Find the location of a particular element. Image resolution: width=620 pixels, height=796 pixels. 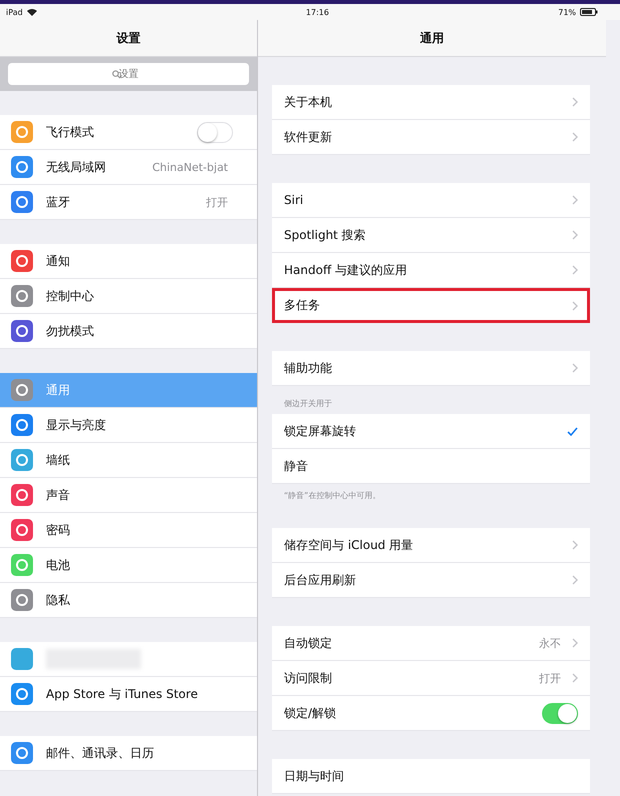

row-value: 打开 is located at coordinates (550, 678).